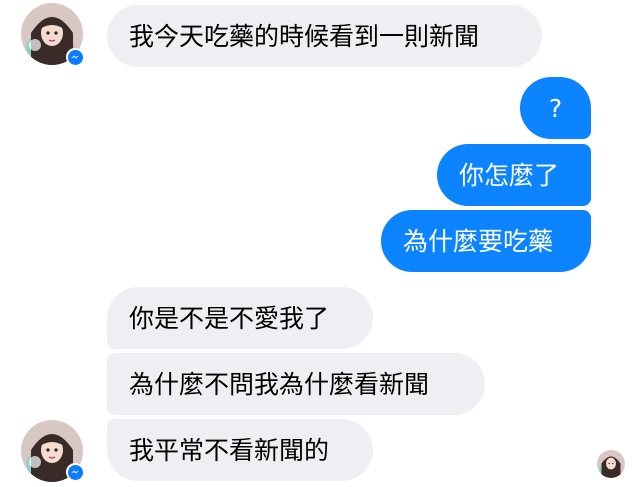 The height and width of the screenshot is (487, 633). I want to click on outgoing-message: 你怎麼了, so click(514, 175).